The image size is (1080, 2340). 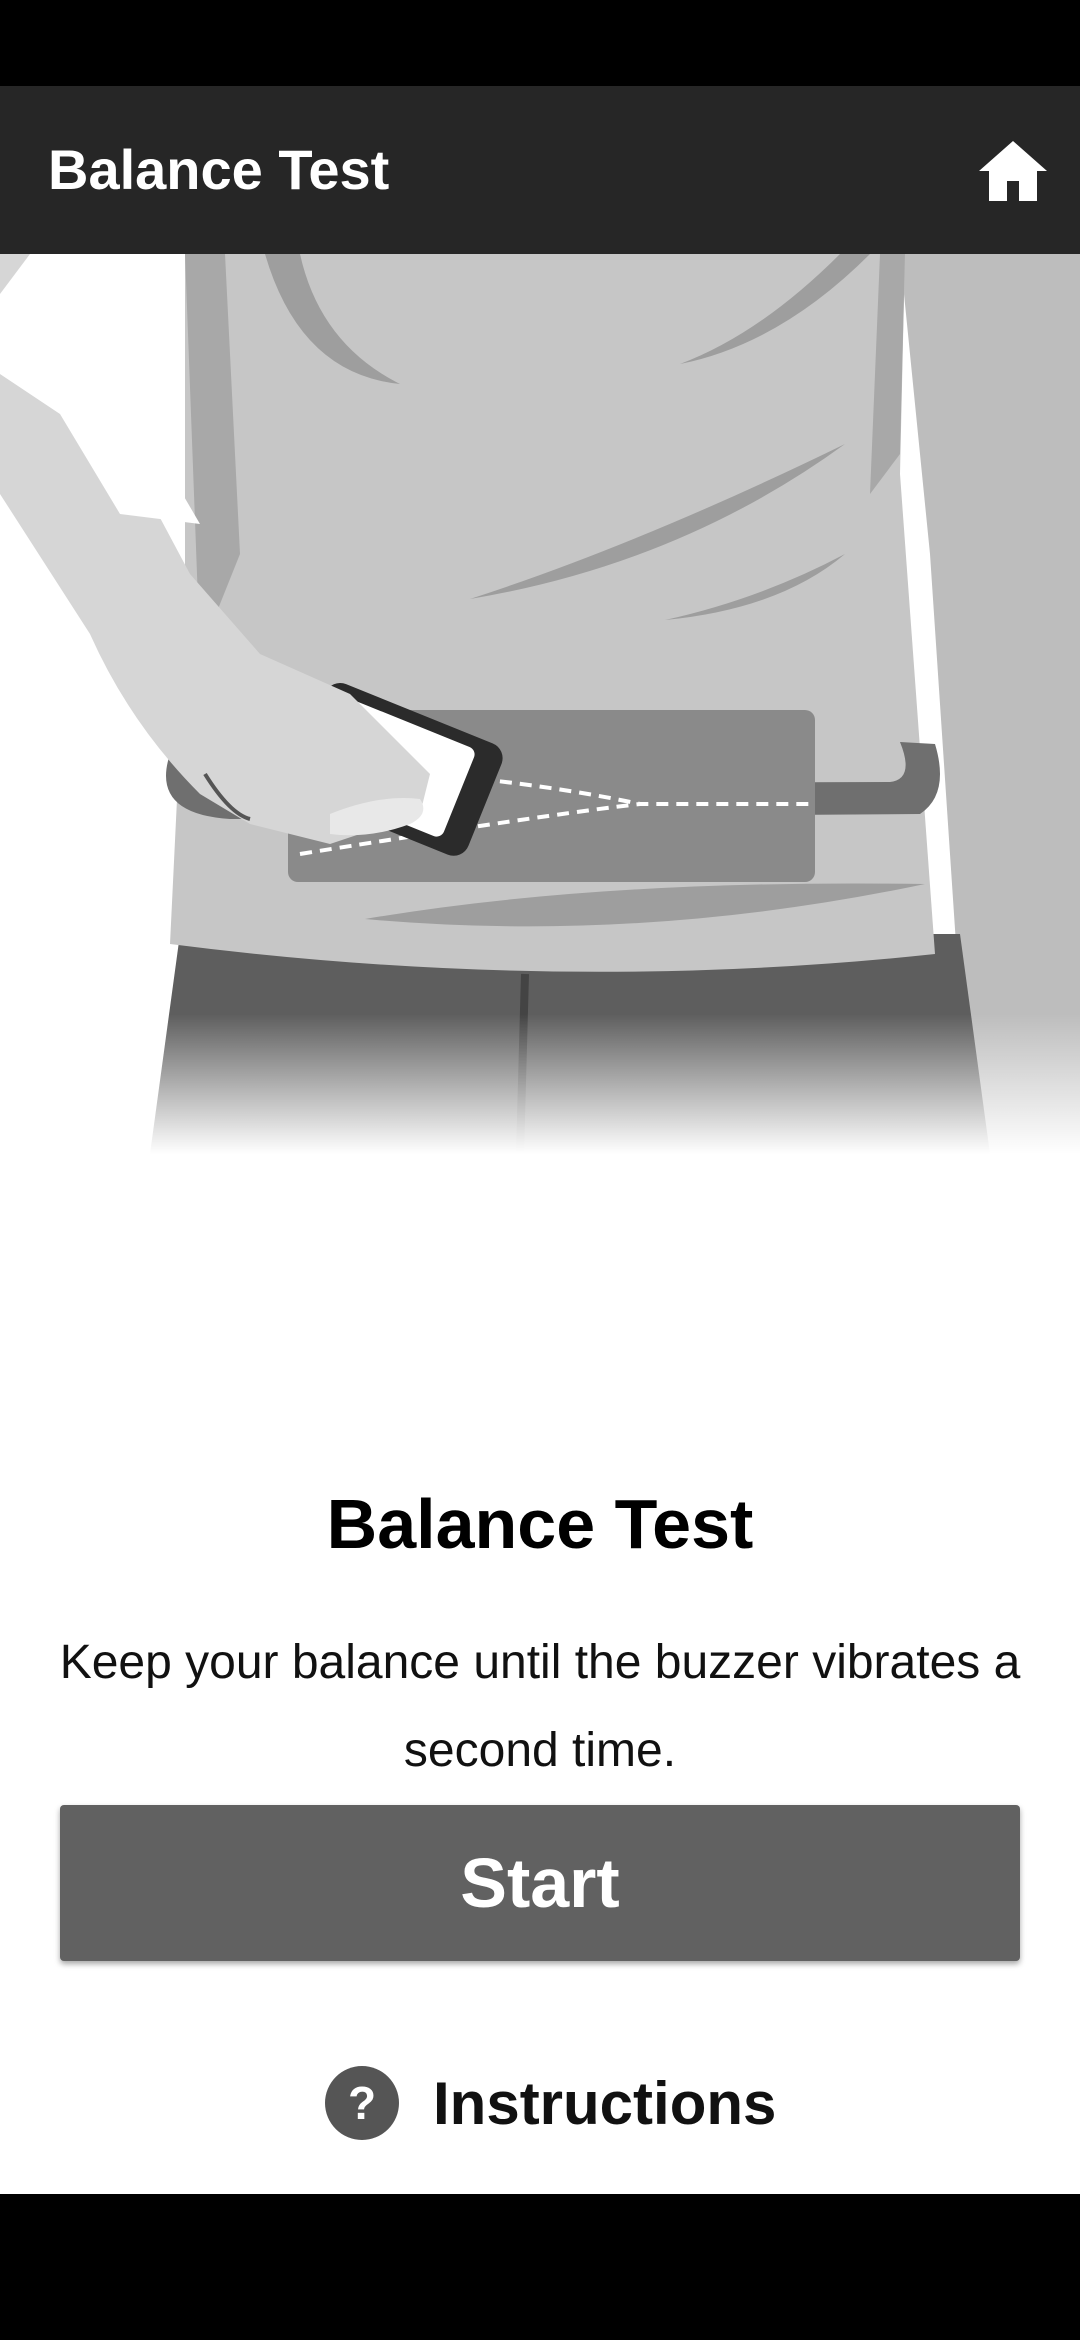 What do you see at coordinates (540, 1883) in the screenshot?
I see `start-button: Start` at bounding box center [540, 1883].